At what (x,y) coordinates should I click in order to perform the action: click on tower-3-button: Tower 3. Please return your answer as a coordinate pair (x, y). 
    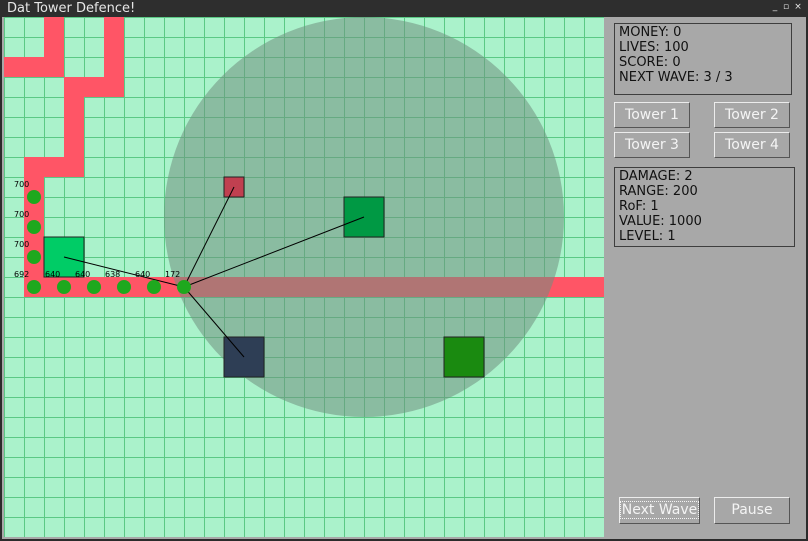
    Looking at the image, I should click on (652, 145).